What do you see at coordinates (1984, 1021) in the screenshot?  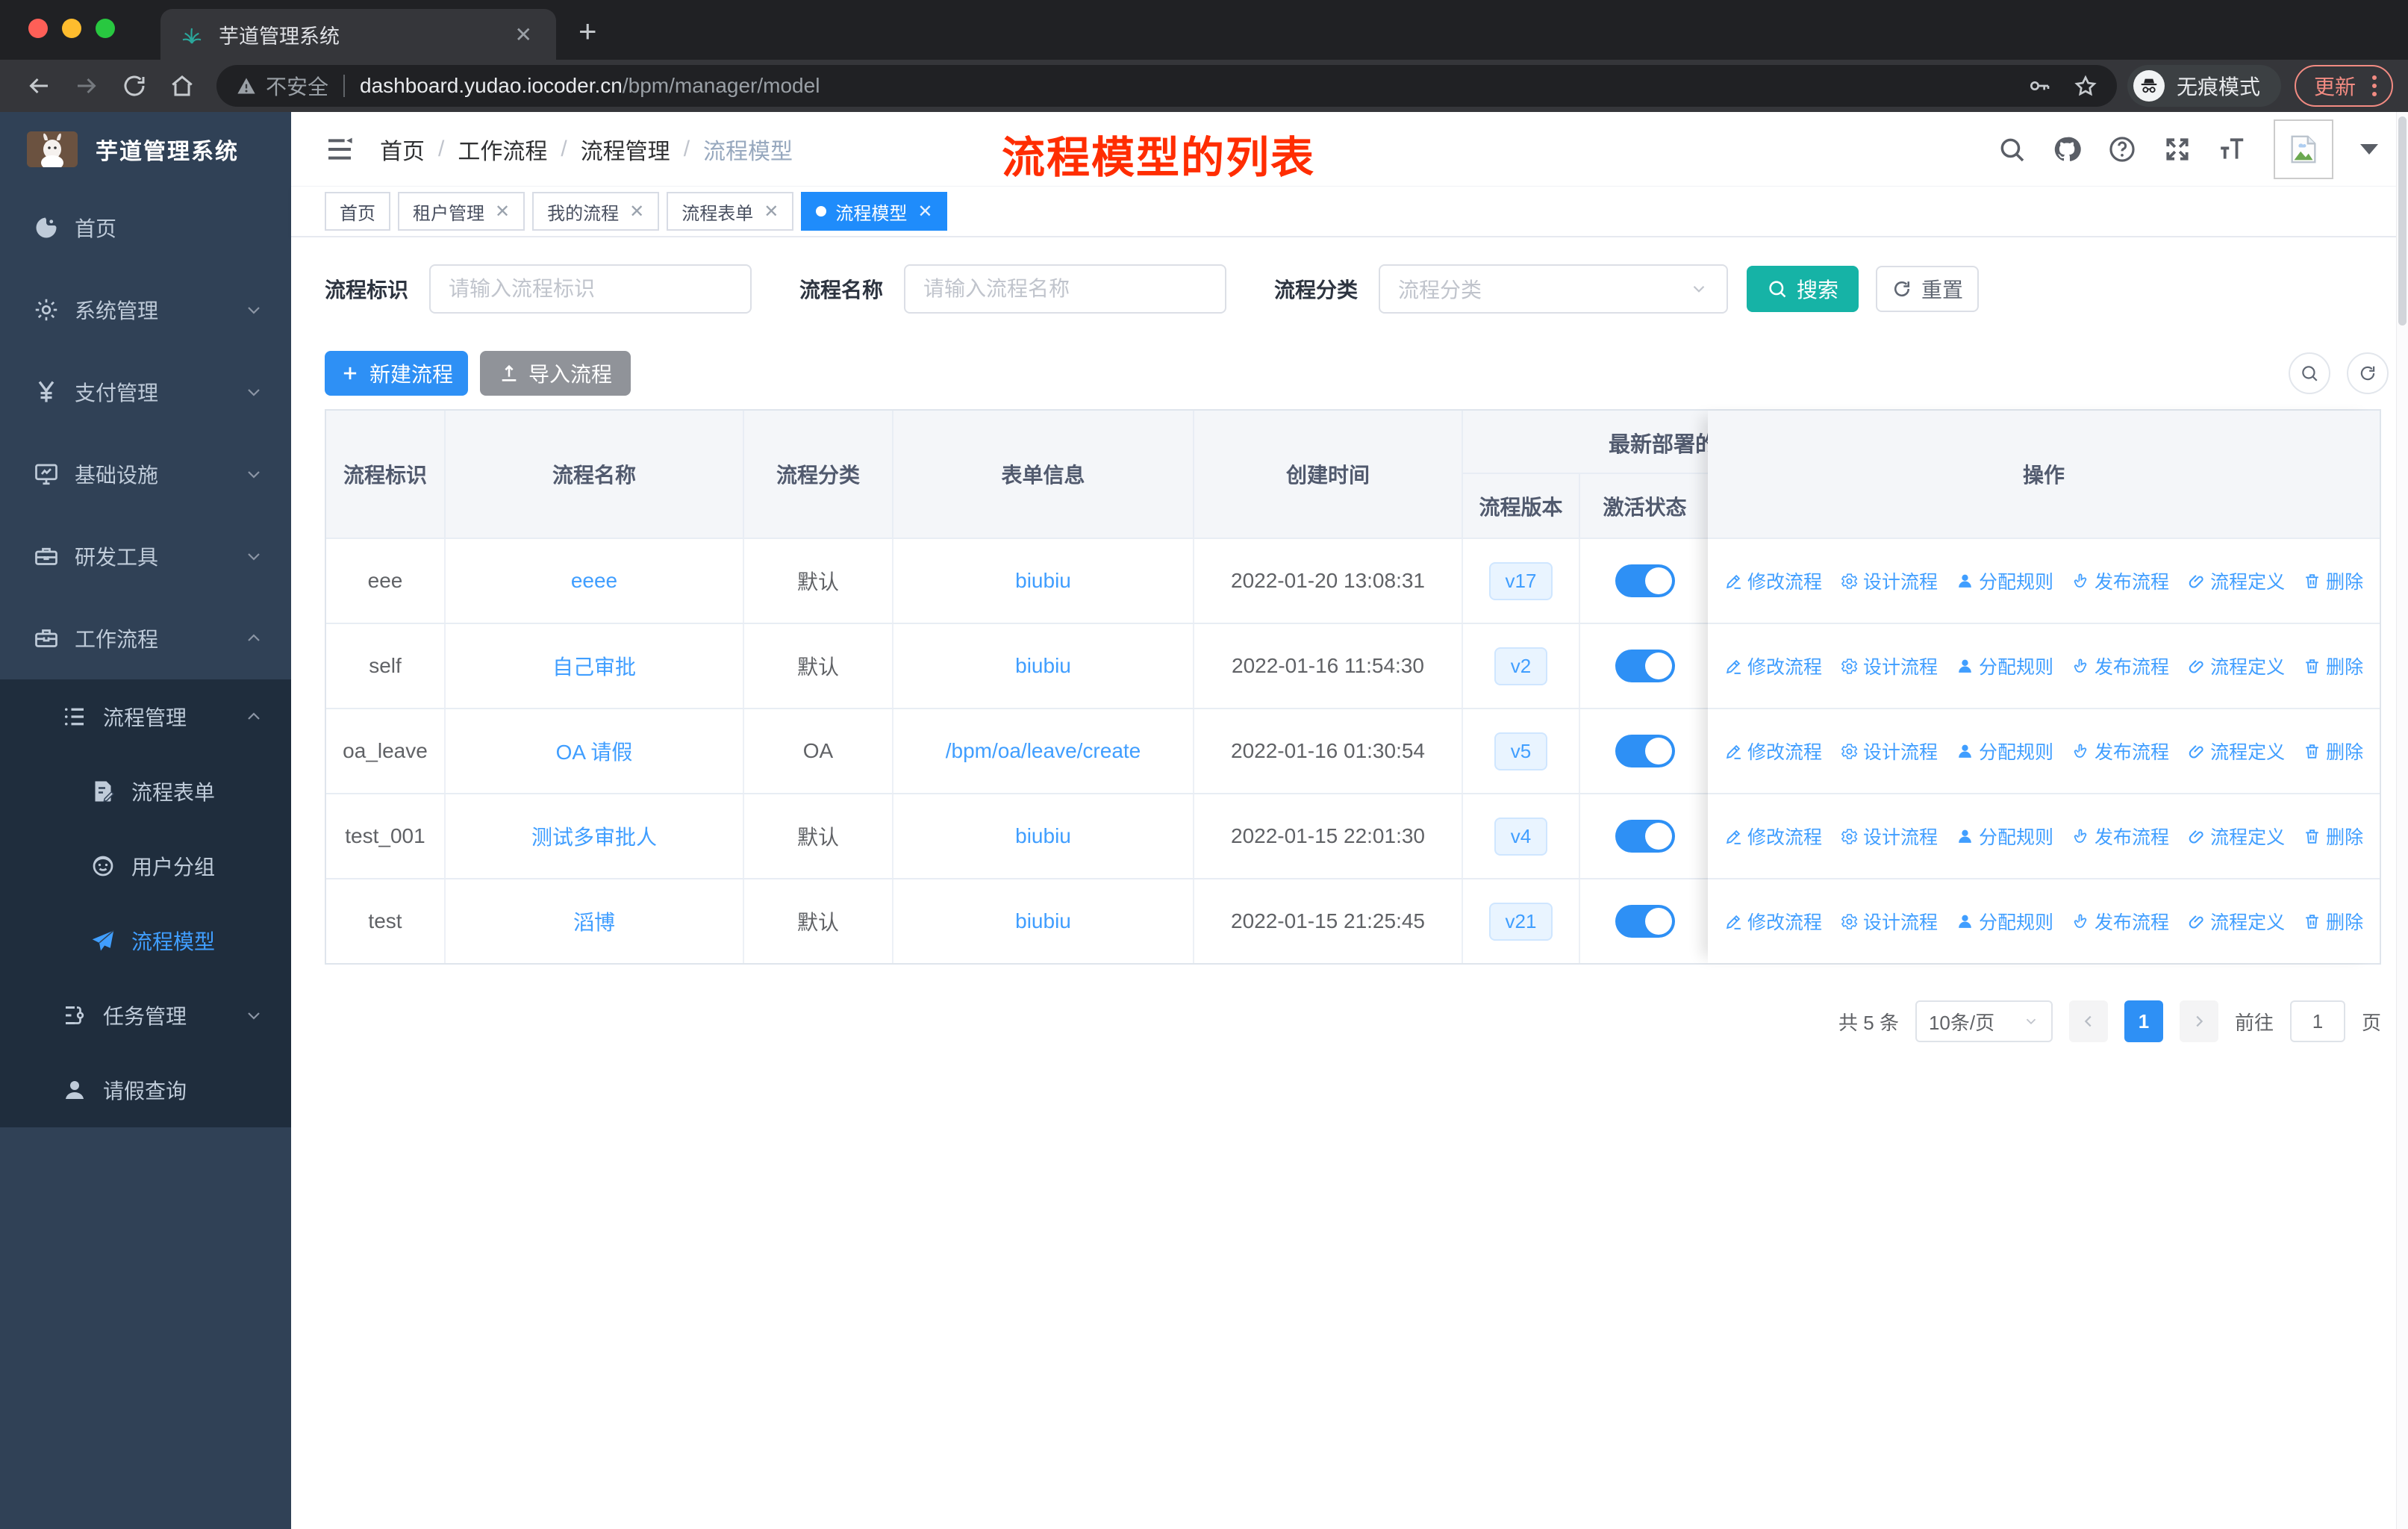 I see `page-size-select: 10条/页` at bounding box center [1984, 1021].